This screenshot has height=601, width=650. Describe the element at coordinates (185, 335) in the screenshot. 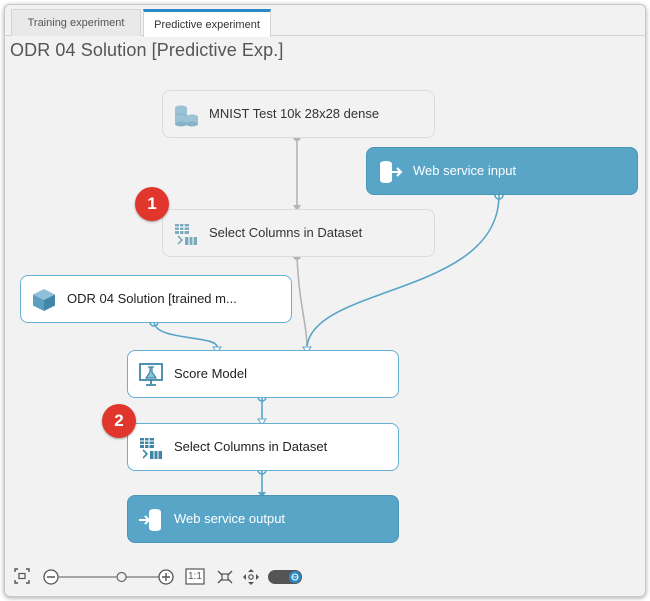

I see `connector-trainedmodel-to-score` at that location.